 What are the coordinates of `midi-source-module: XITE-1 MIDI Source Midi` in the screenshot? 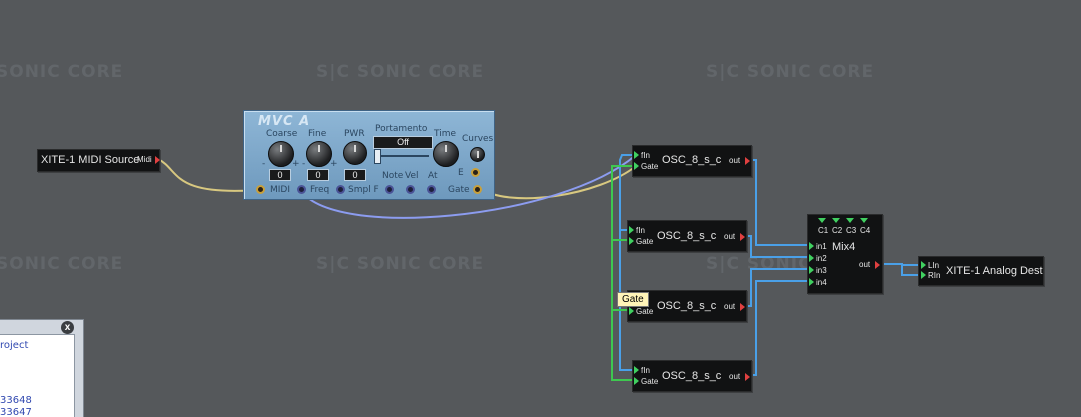 It's located at (98, 160).